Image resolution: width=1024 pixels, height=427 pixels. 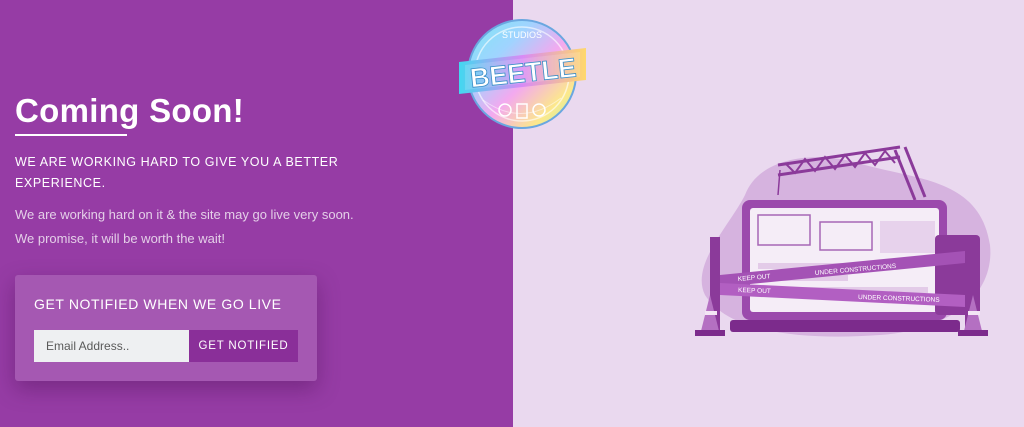 What do you see at coordinates (158, 304) in the screenshot?
I see `notify-title: GET NOTIFIED WHEN WE GO LIVE` at bounding box center [158, 304].